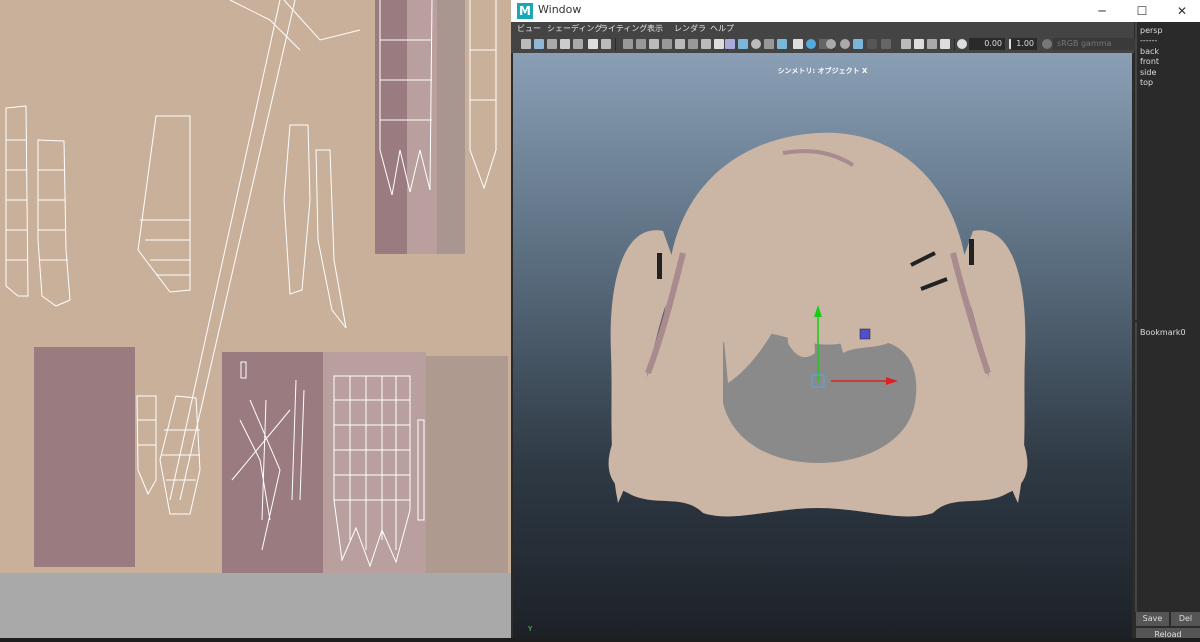 This screenshot has width=1200, height=642. I want to click on camera-list-panel: persp ------ back front side top, so click(1167, 171).